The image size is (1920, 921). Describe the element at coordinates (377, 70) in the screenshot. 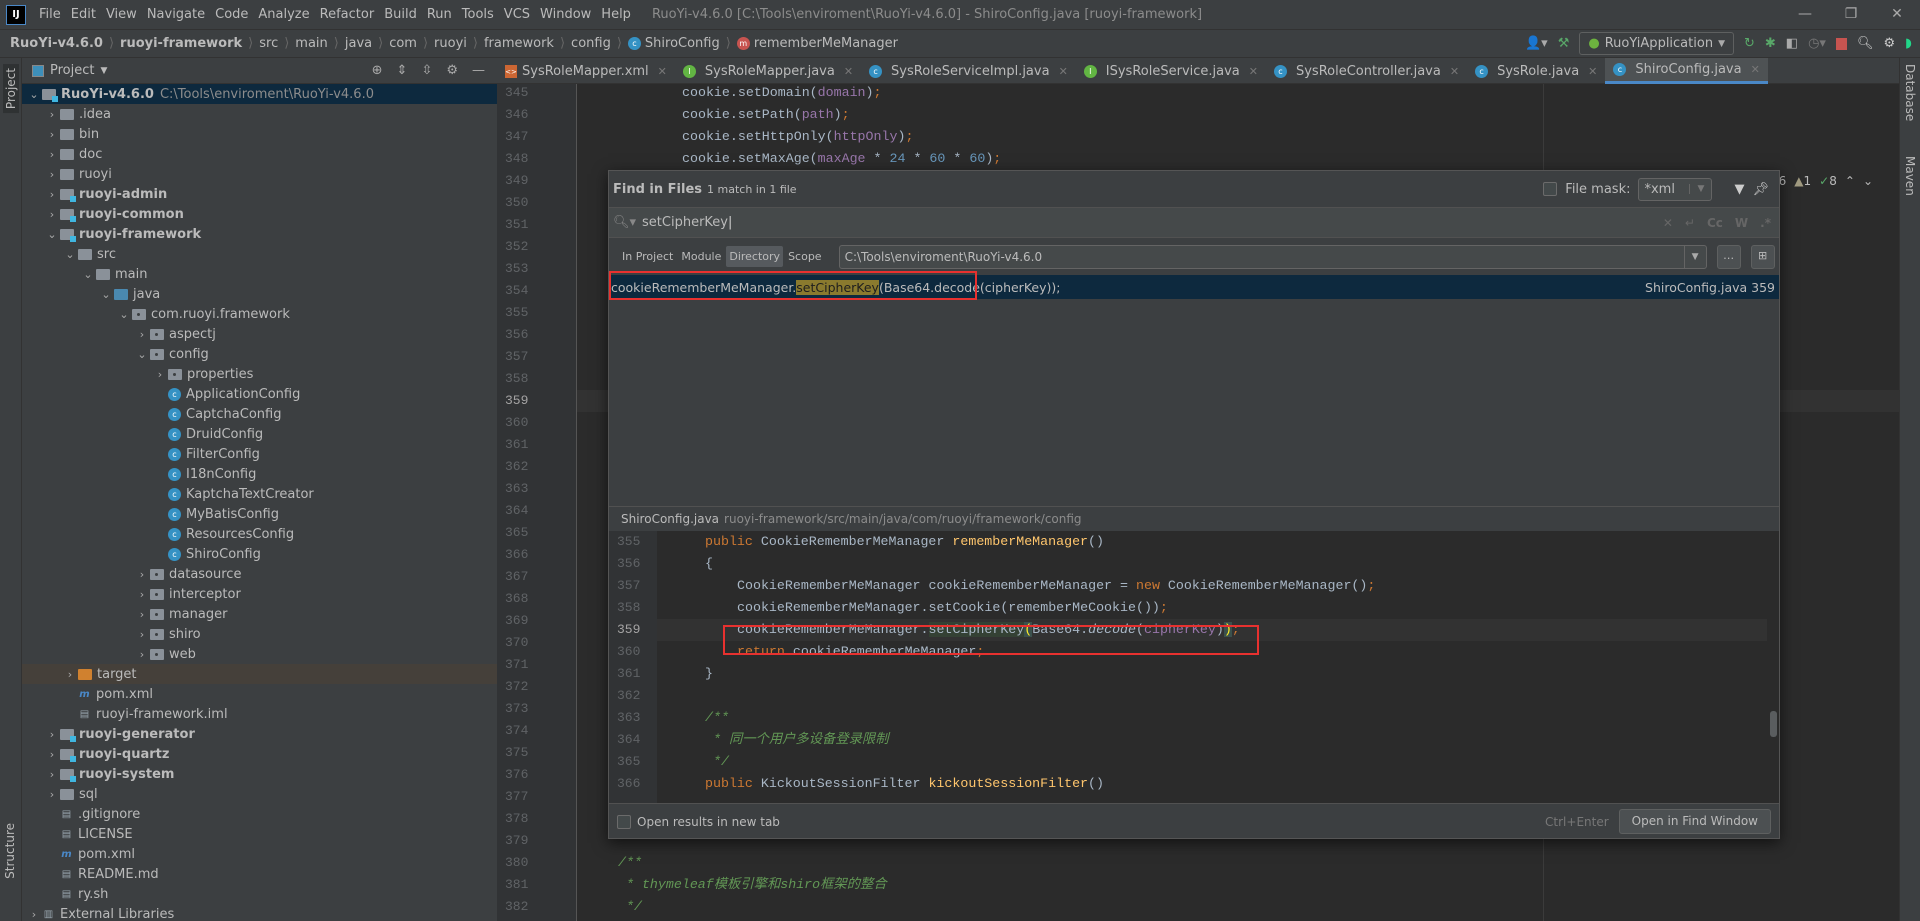

I see `locate-icon: ⊕` at that location.